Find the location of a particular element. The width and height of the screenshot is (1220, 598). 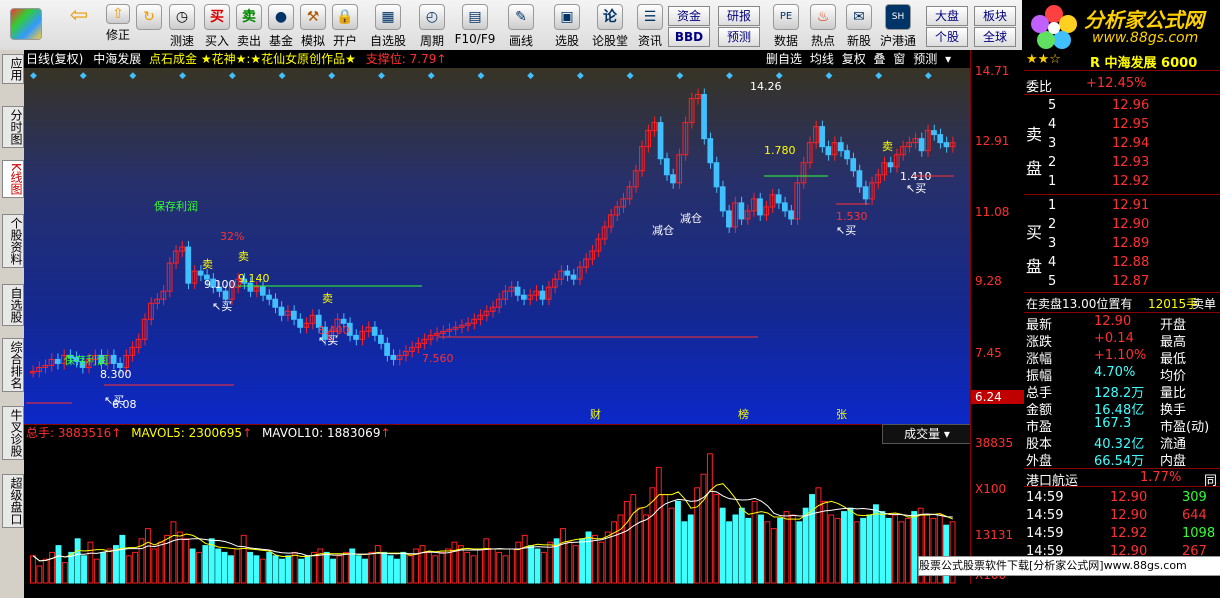

adjust-button: 复权 is located at coordinates (854, 59).